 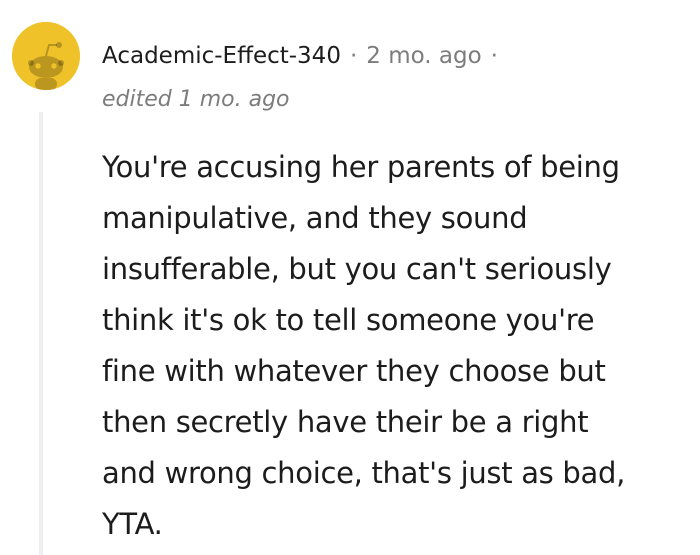 I want to click on comment-body-line: YTA., so click(x=132, y=524).